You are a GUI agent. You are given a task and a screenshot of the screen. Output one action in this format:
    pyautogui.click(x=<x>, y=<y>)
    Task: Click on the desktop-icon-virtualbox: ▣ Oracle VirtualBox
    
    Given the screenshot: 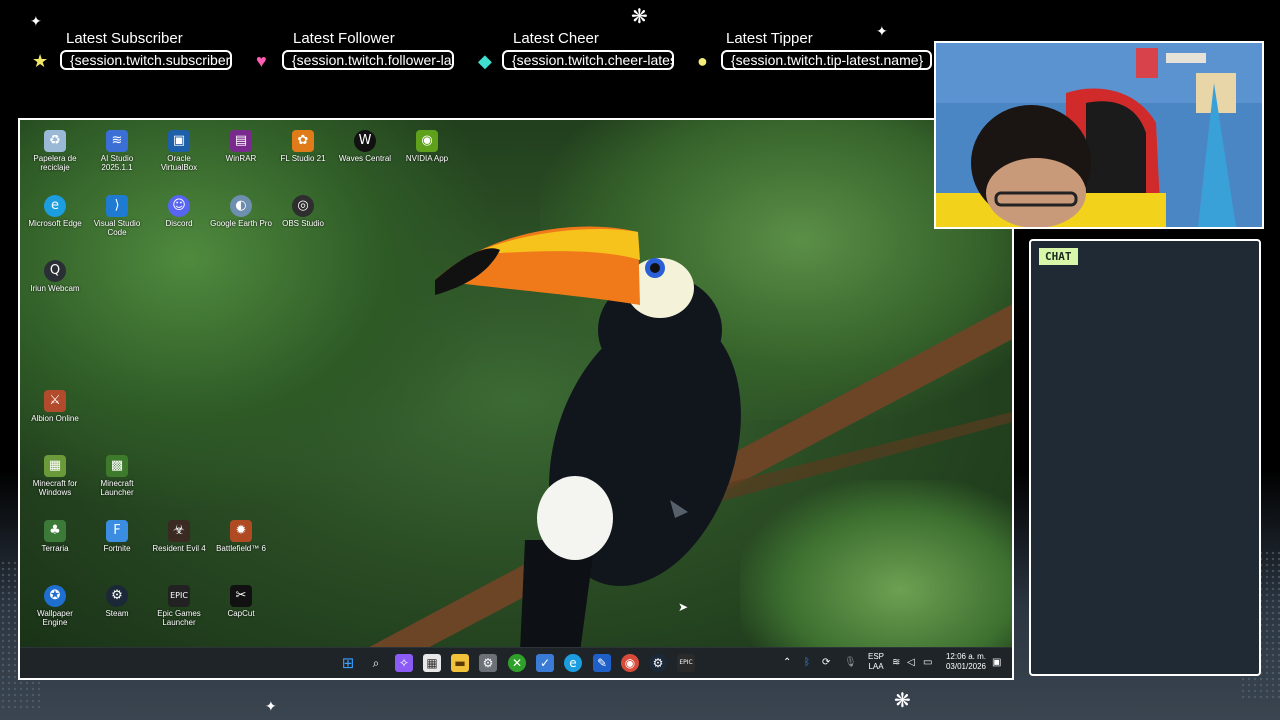 What is the action you would take?
    pyautogui.click(x=179, y=151)
    